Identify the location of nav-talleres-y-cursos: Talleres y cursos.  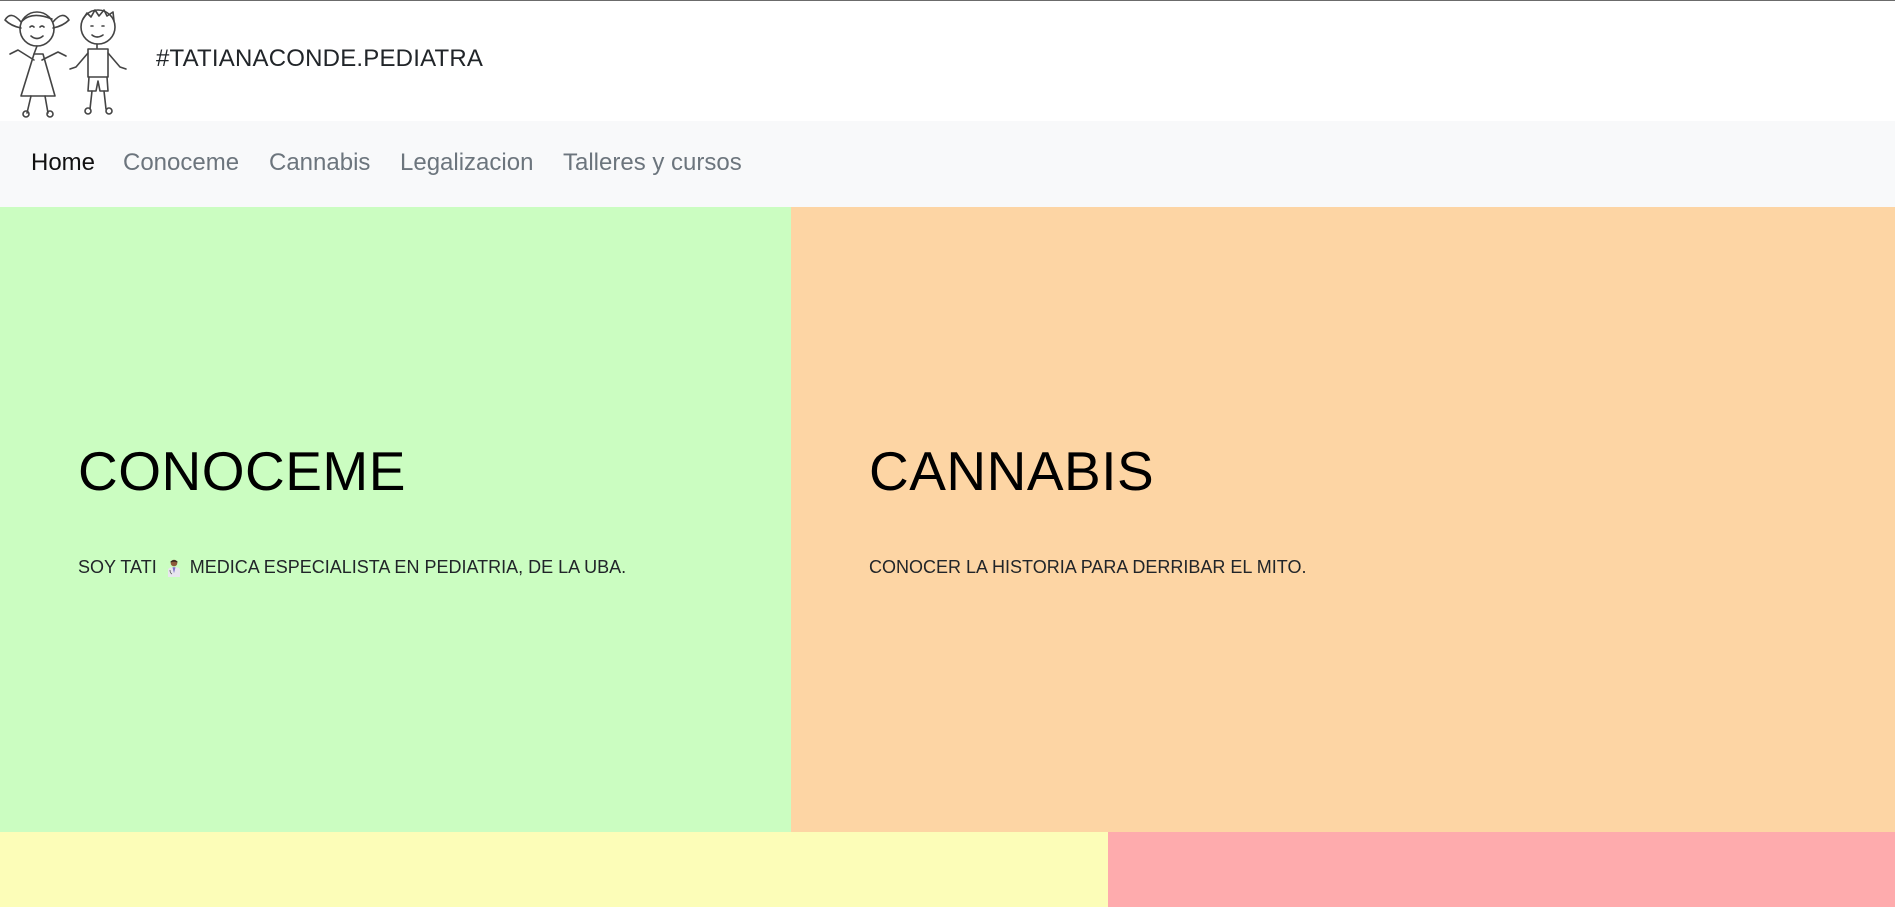
(652, 163).